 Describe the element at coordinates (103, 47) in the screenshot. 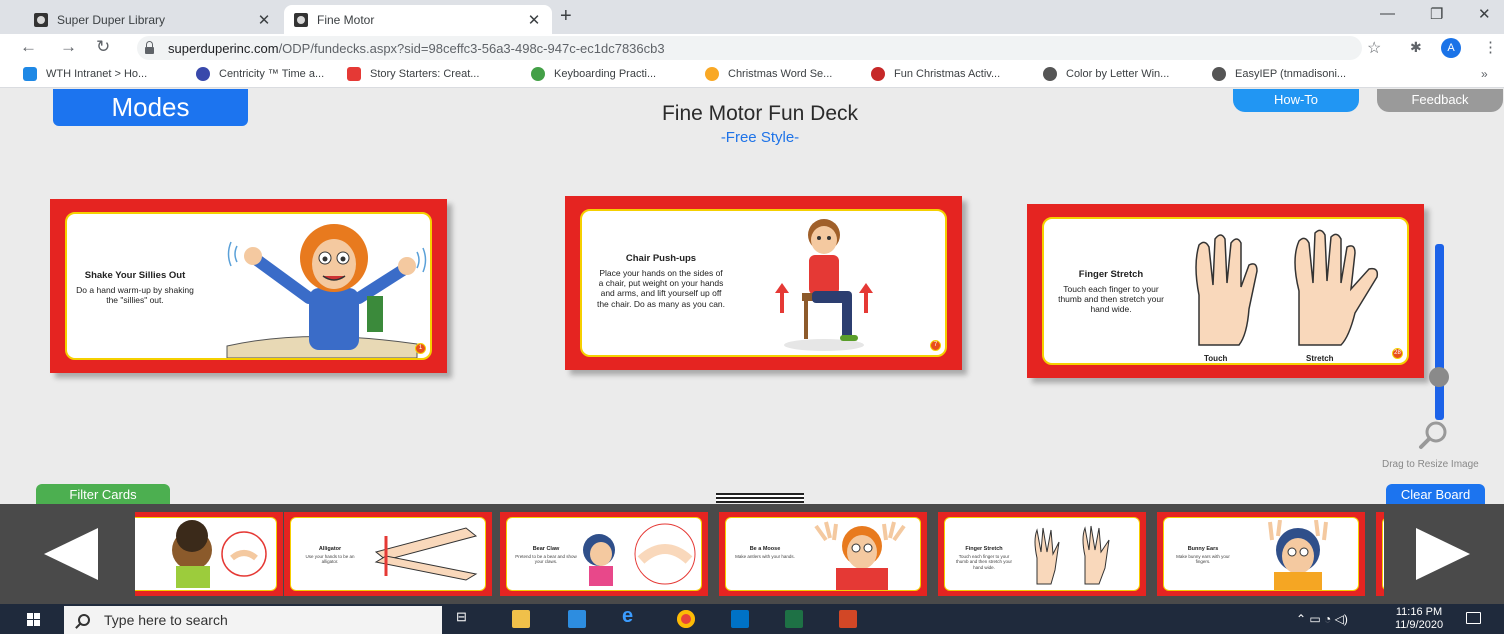

I see `reload-icon: ↻` at that location.